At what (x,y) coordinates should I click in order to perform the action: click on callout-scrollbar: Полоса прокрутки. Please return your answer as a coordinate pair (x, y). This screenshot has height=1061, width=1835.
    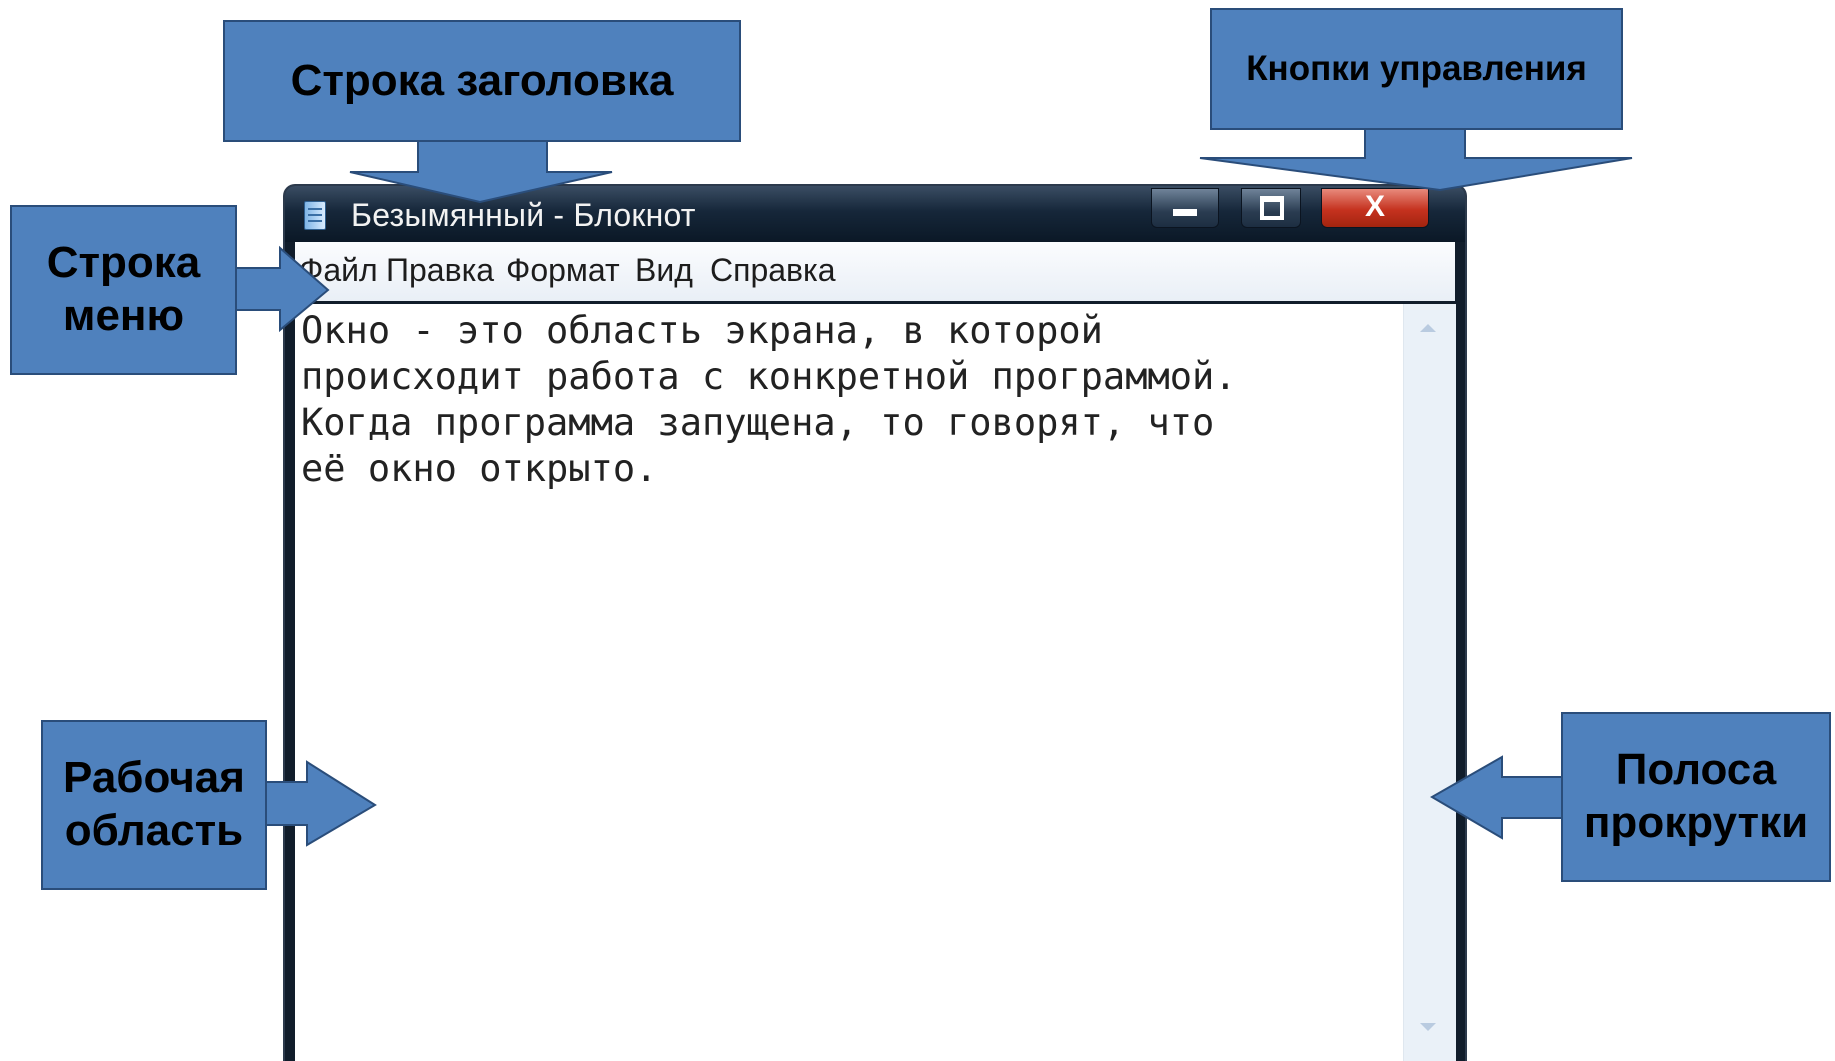
    Looking at the image, I should click on (1696, 797).